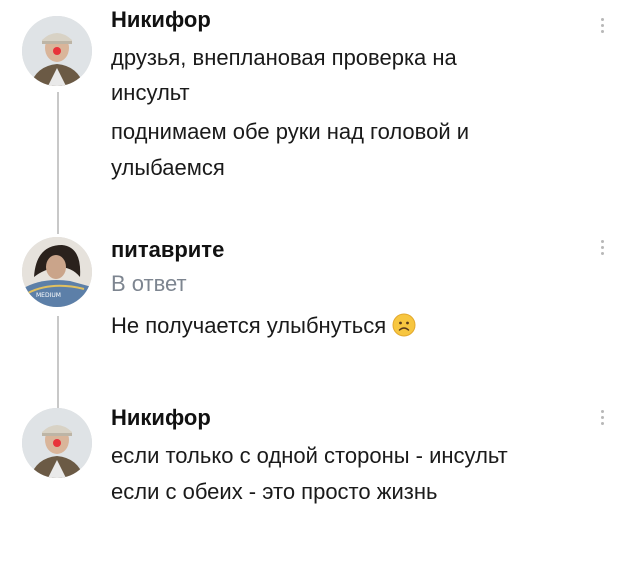  I want to click on comment-text-line: поднимаем обе руки над головой и, so click(290, 131).